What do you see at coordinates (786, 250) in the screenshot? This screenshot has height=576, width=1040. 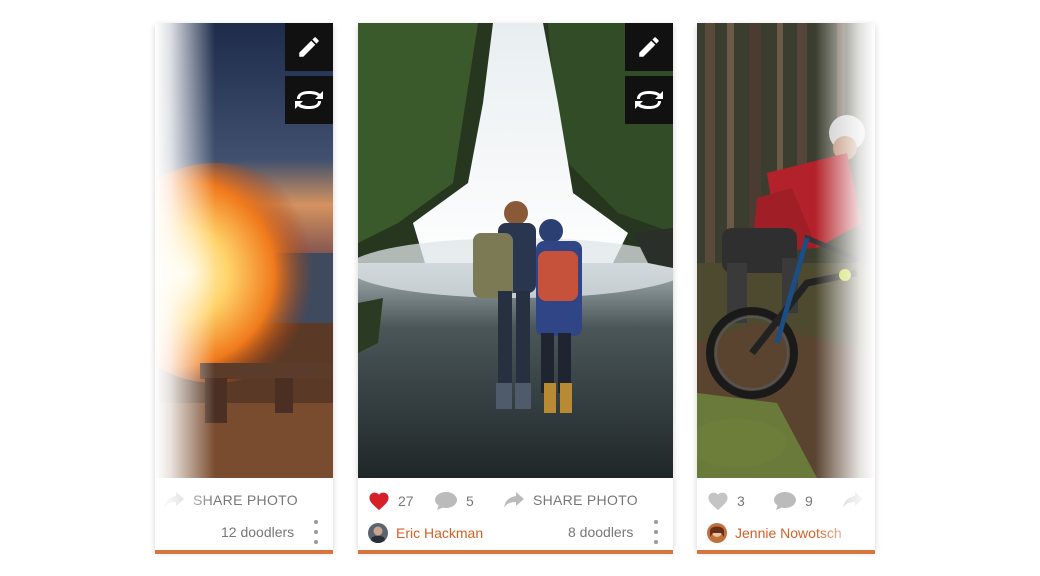 I see `mountain-biker-photo` at bounding box center [786, 250].